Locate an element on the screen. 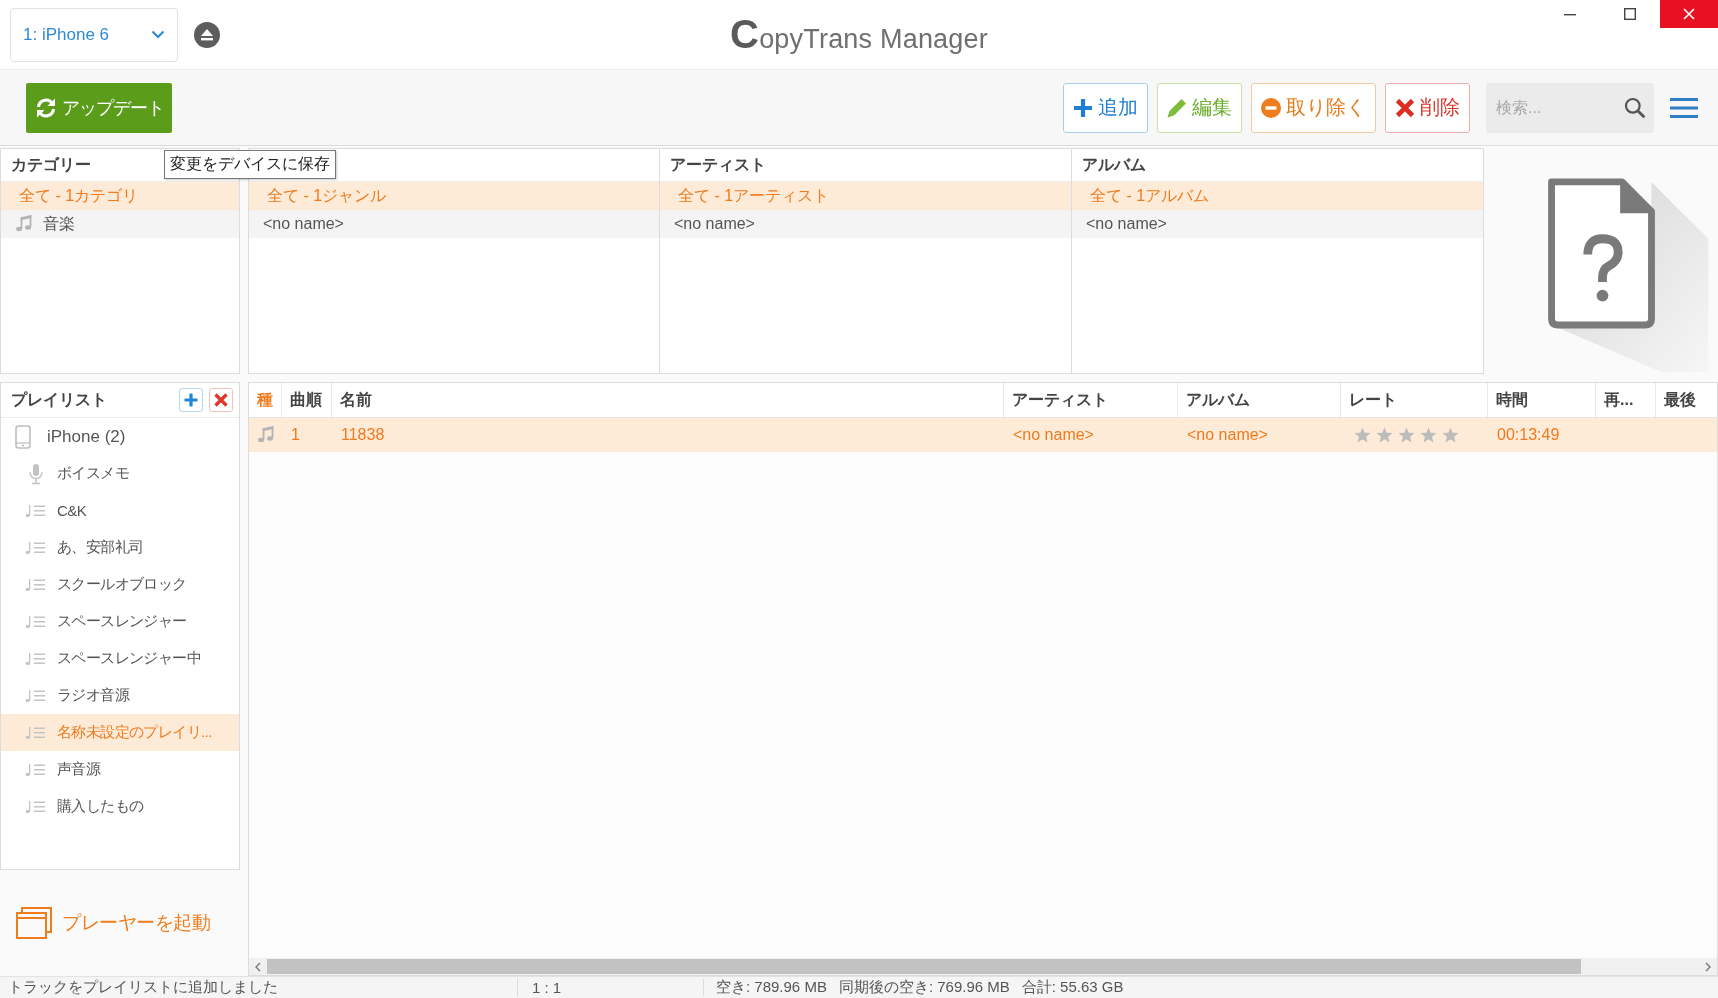  track-count: 1 is located at coordinates (611, 987).